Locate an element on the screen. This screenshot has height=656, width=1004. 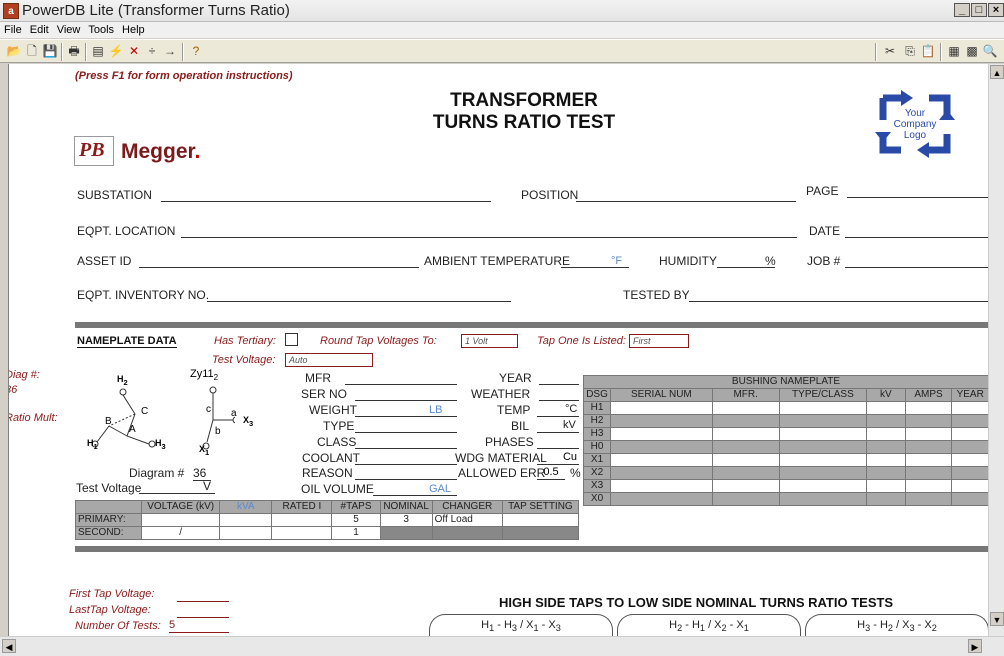
menu-edit: Edit is located at coordinates (39, 30).